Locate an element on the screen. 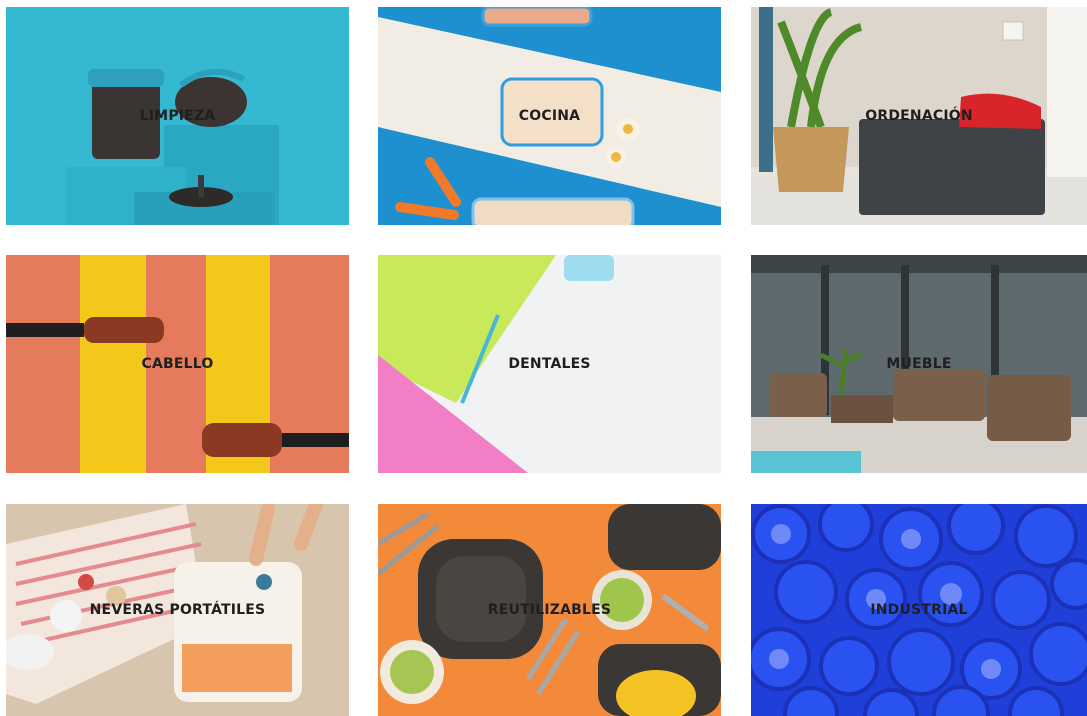 The height and width of the screenshot is (716, 1087). category-tile-industrial: INDUSTRIAL is located at coordinates (919, 610).